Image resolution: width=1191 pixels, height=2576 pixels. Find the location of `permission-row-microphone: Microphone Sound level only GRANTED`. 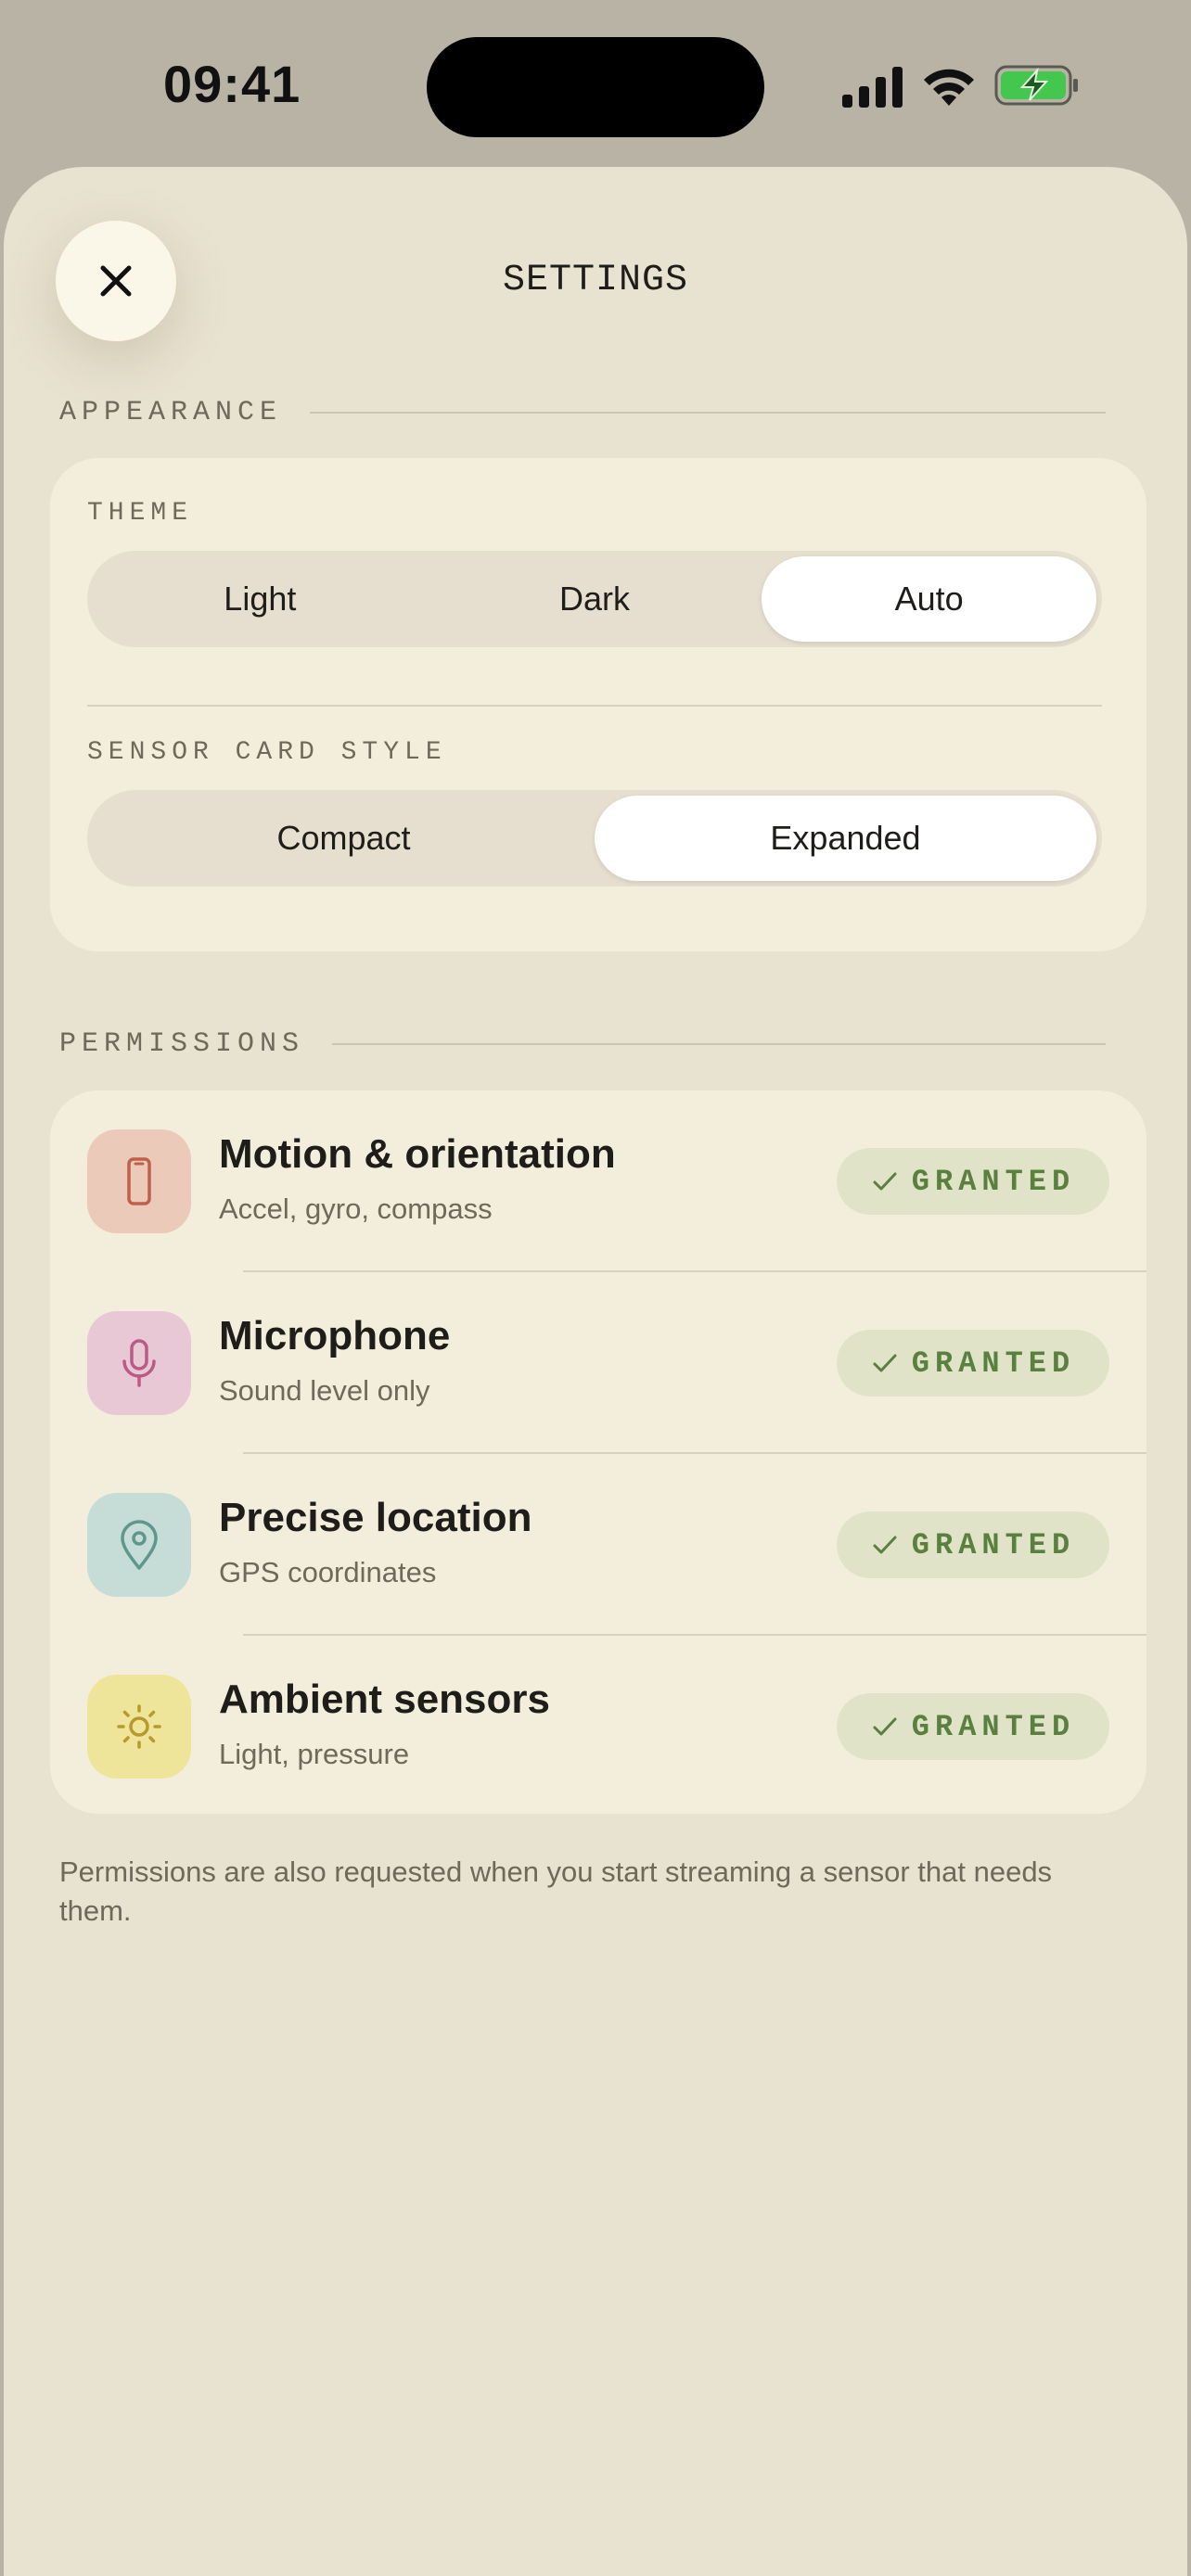

permission-row-microphone: Microphone Sound level only GRANTED is located at coordinates (598, 1363).